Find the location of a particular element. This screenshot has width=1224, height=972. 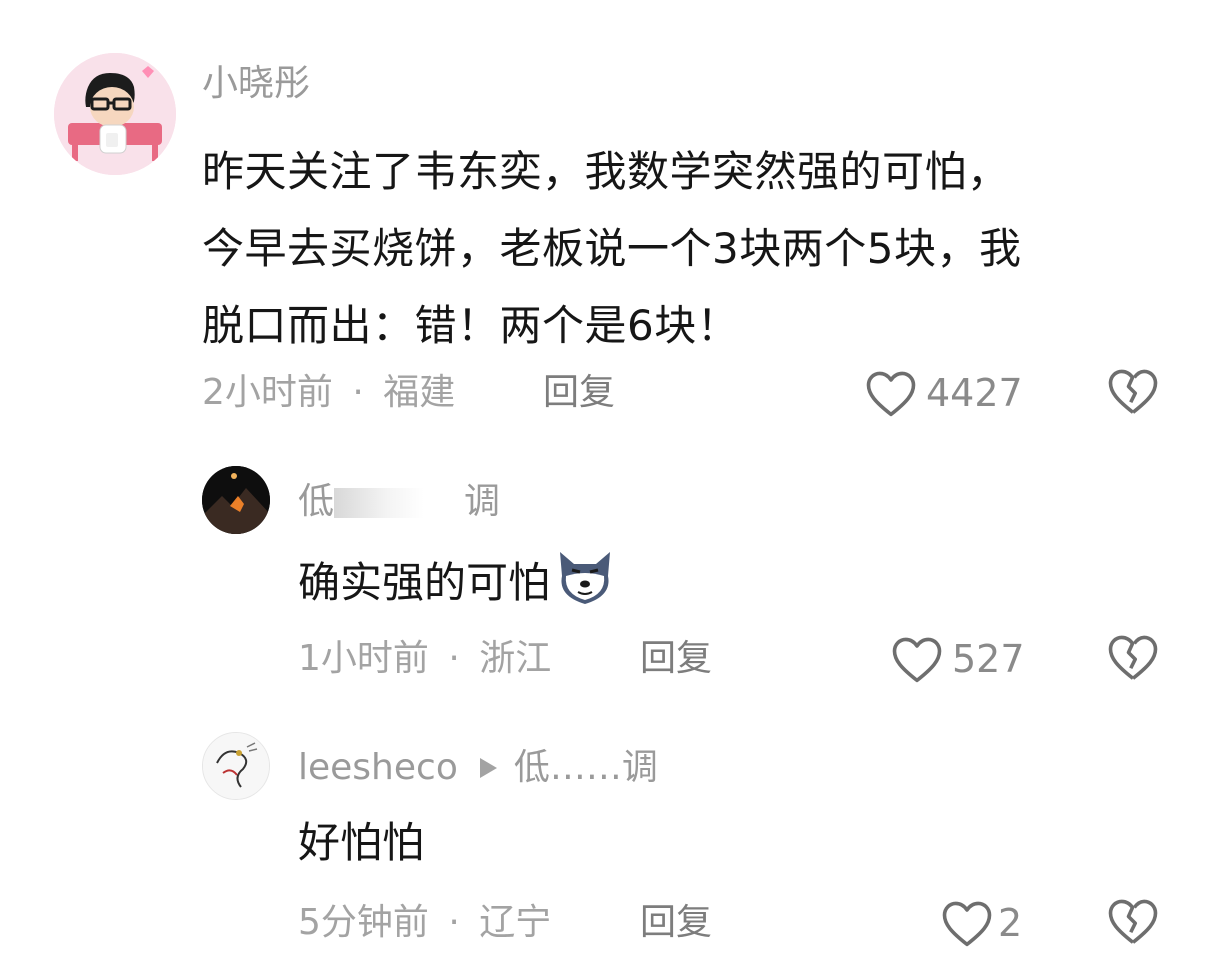

username-start: 低 is located at coordinates (316, 501).